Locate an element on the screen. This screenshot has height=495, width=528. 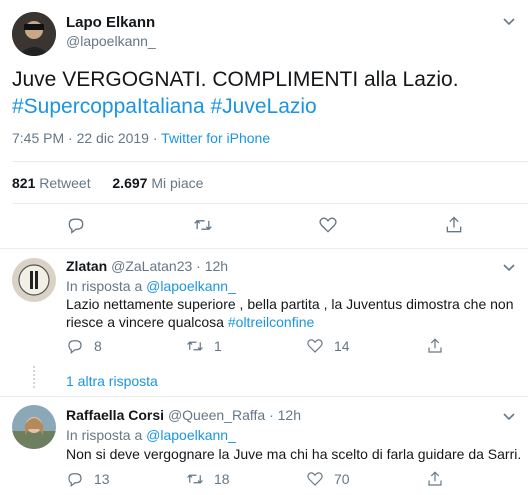
reply-author-name: Raffaella Corsi is located at coordinates (115, 415).